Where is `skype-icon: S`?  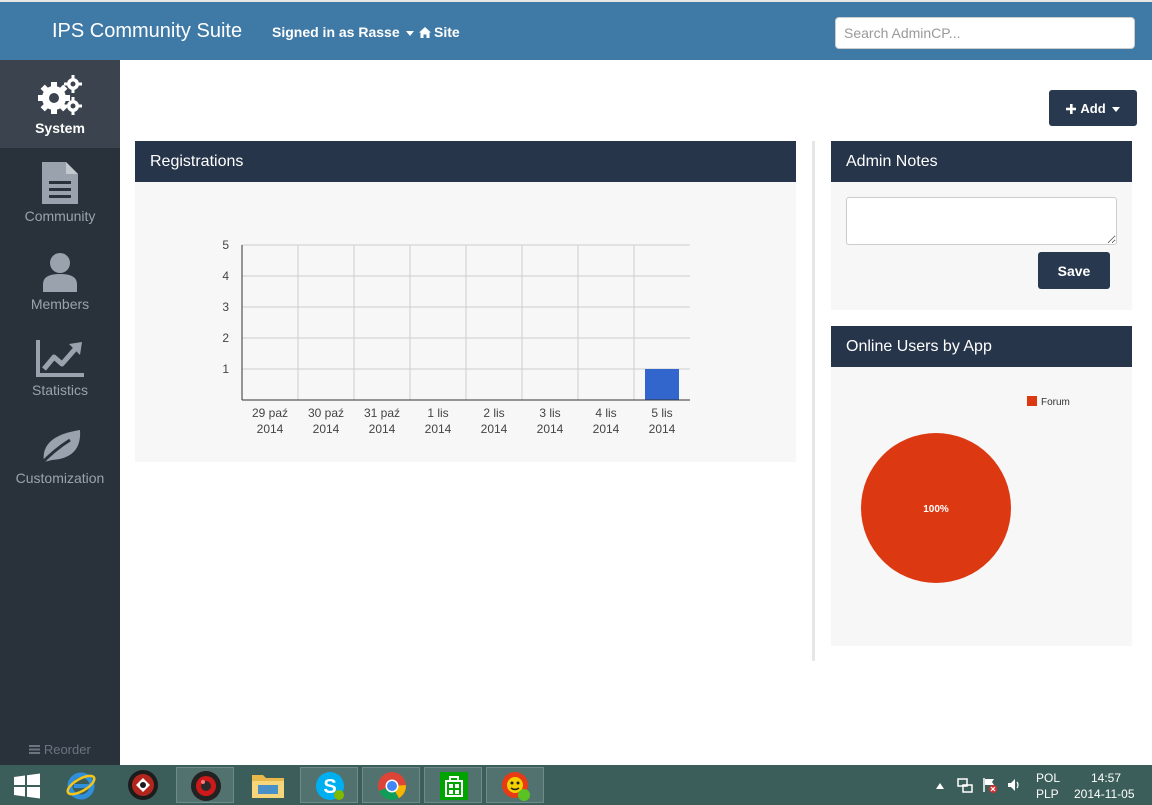
skype-icon: S is located at coordinates (330, 786).